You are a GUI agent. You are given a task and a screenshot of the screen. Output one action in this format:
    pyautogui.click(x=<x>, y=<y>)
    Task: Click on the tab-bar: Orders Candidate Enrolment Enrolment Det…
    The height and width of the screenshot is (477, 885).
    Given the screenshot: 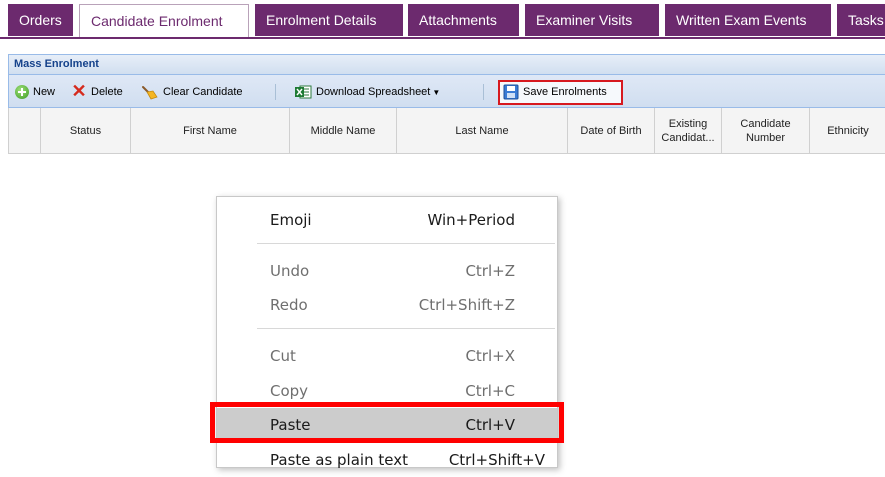 What is the action you would take?
    pyautogui.click(x=442, y=21)
    